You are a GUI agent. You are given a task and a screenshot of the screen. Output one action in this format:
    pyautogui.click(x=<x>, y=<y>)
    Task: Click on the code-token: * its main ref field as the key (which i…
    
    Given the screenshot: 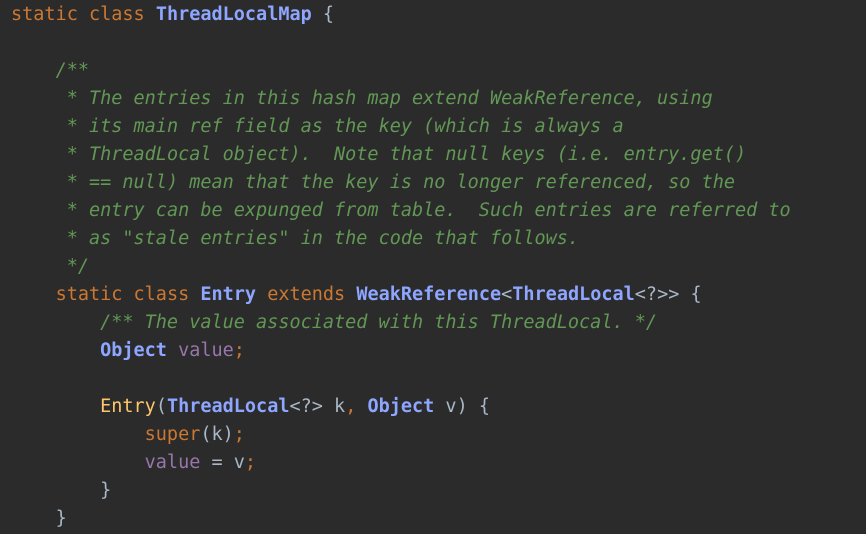 What is the action you would take?
    pyautogui.click(x=345, y=126)
    